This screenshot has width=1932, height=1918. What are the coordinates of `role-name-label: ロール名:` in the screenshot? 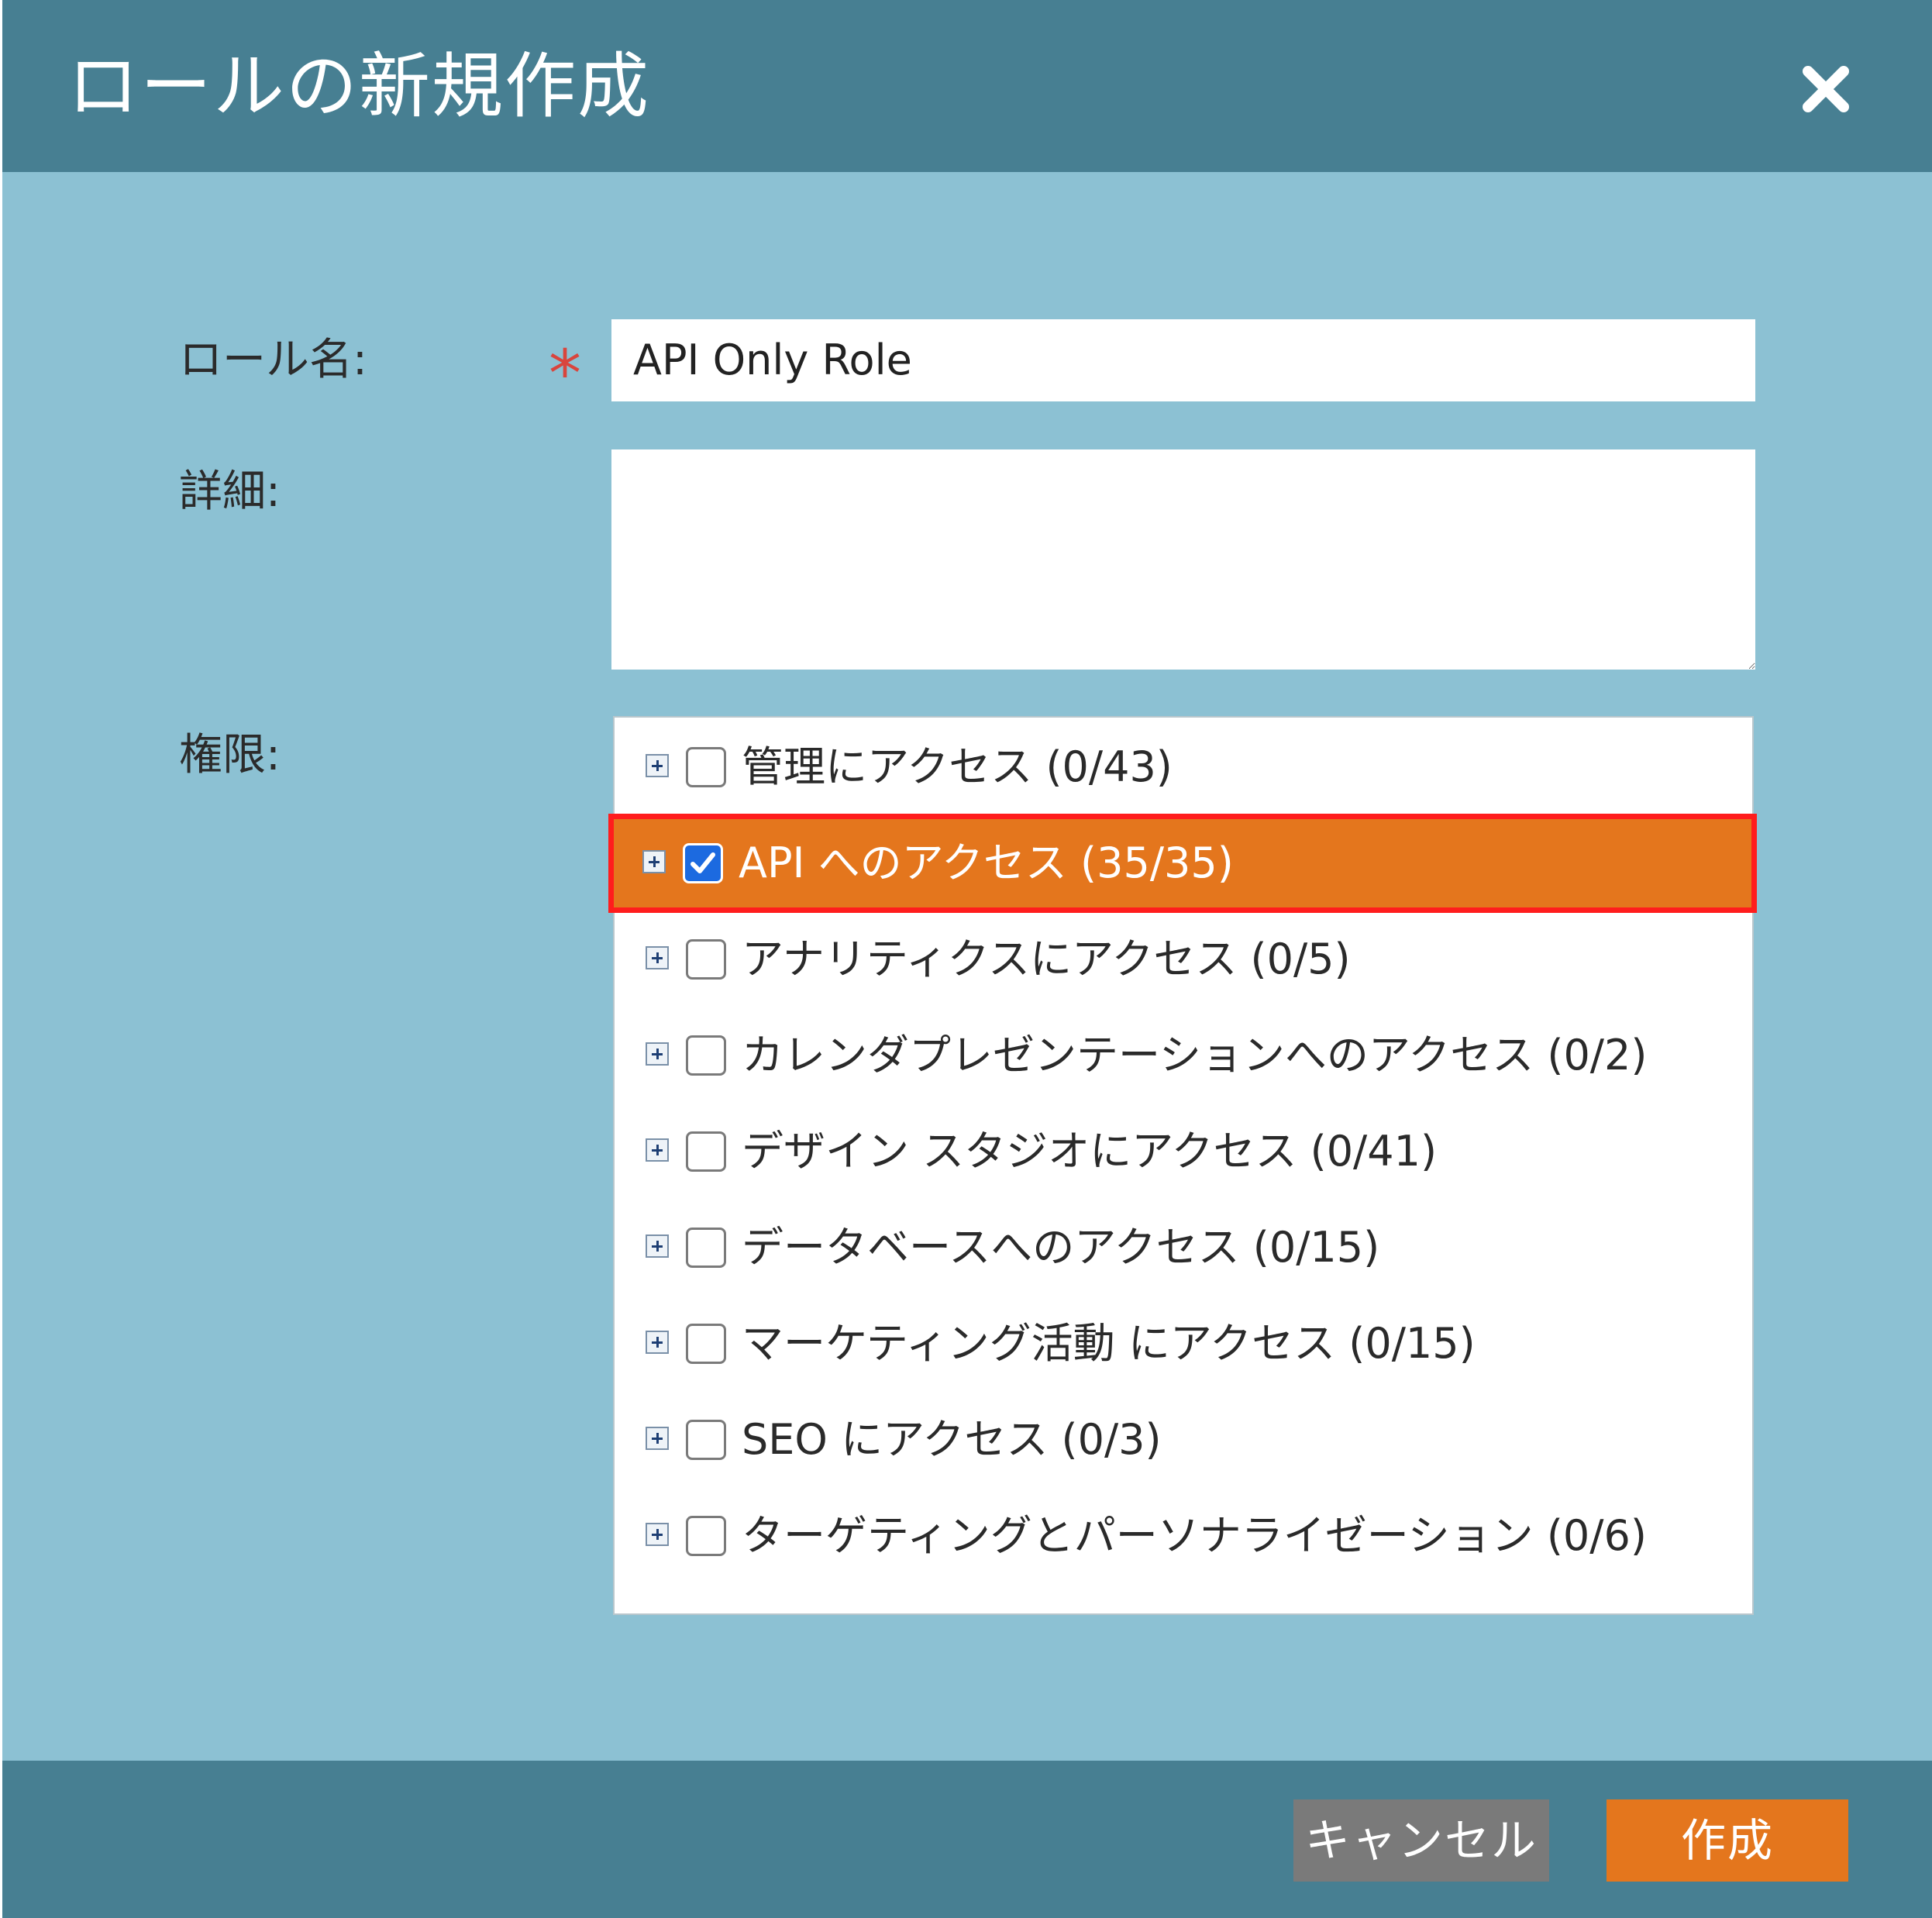 It's located at (273, 360).